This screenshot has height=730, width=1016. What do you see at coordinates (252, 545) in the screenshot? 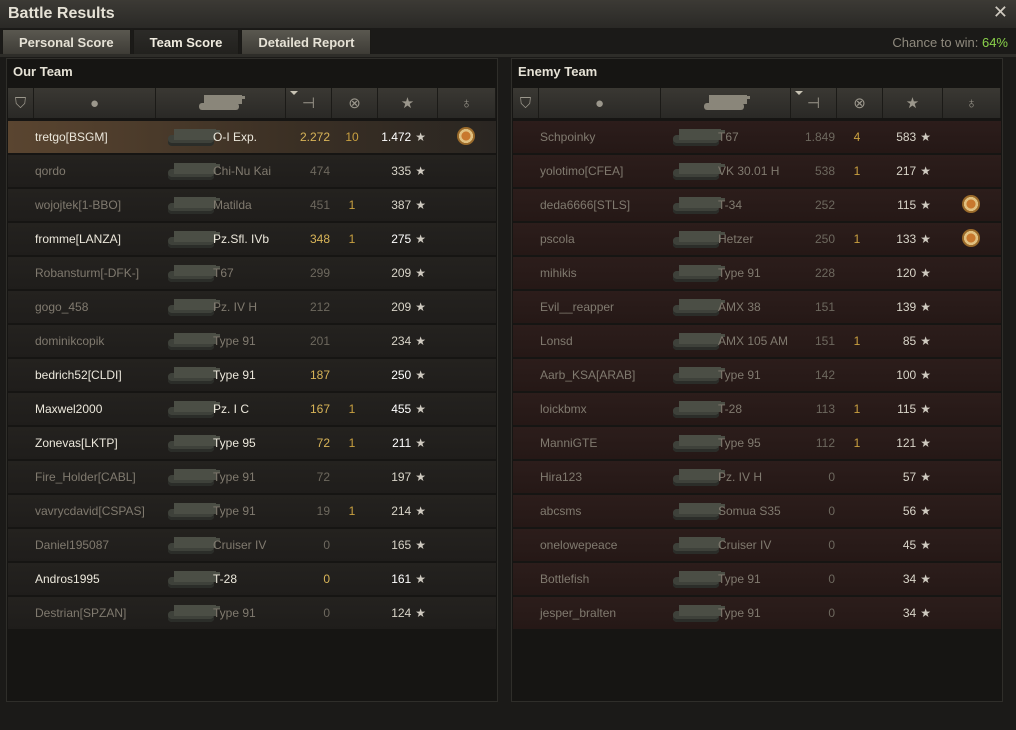
I see `table-row: Daniel195087 Cruiser IV 0 165 ★` at bounding box center [252, 545].